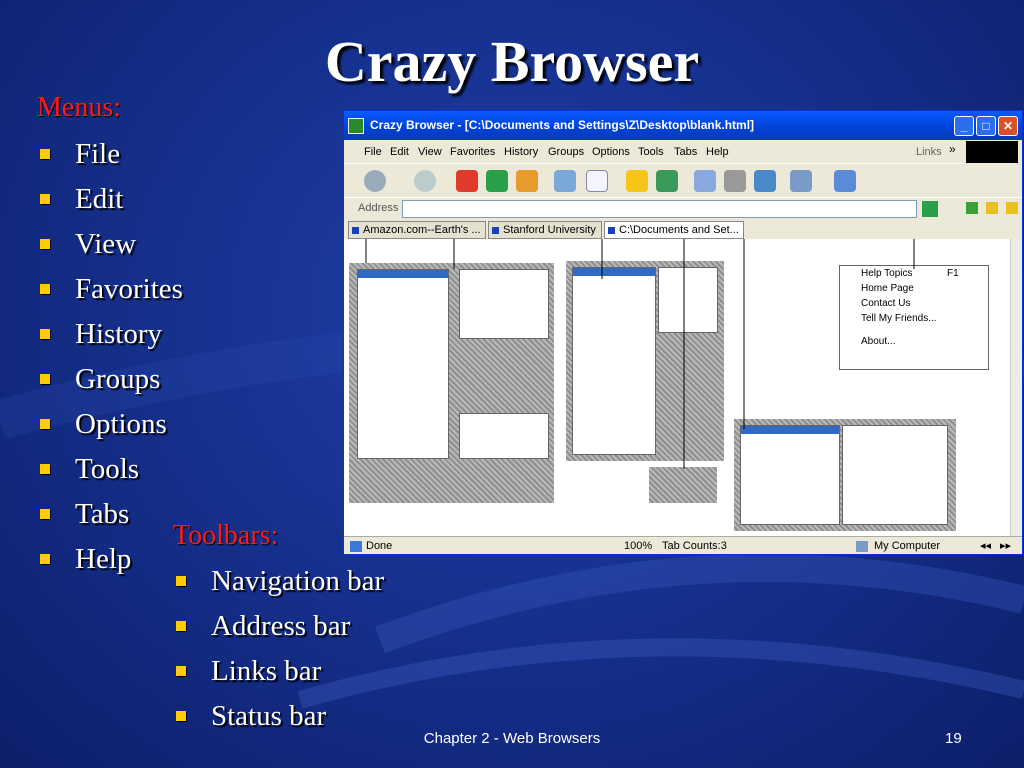  What do you see at coordinates (907, 546) in the screenshot?
I see `security-zone: My Computer` at bounding box center [907, 546].